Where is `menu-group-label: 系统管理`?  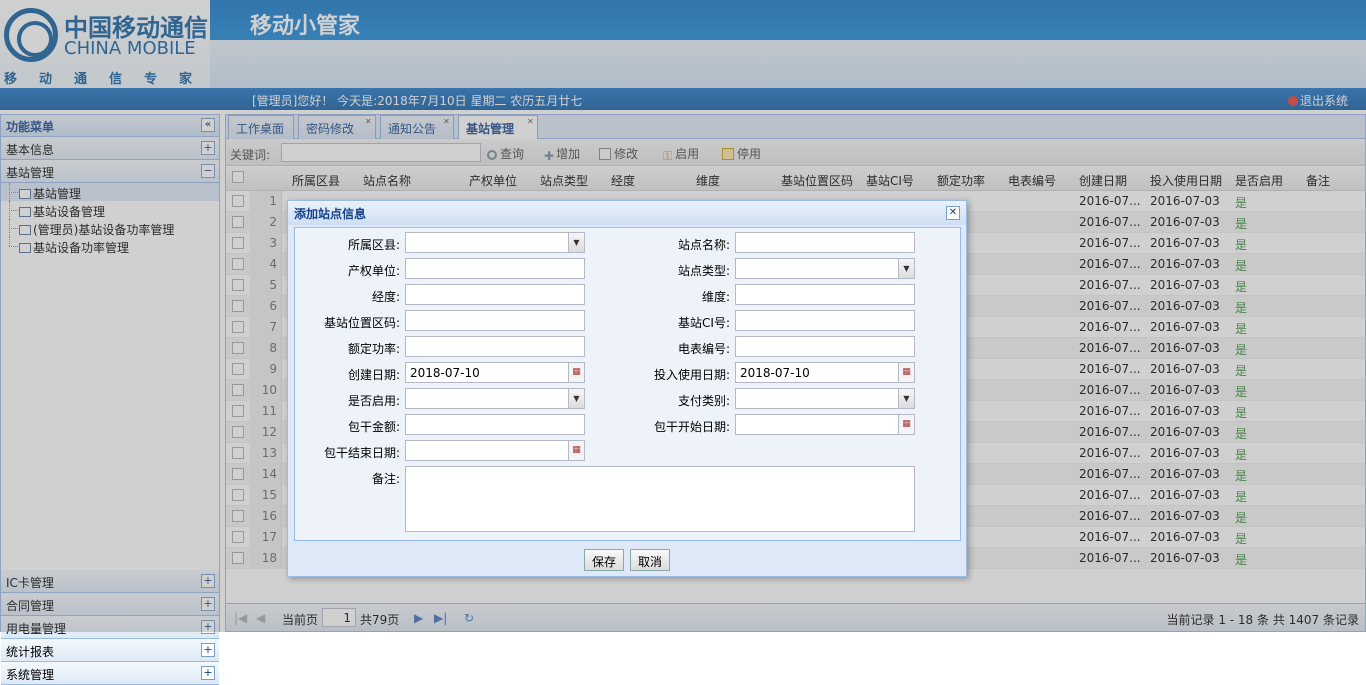
menu-group-label: 系统管理 is located at coordinates (30, 675).